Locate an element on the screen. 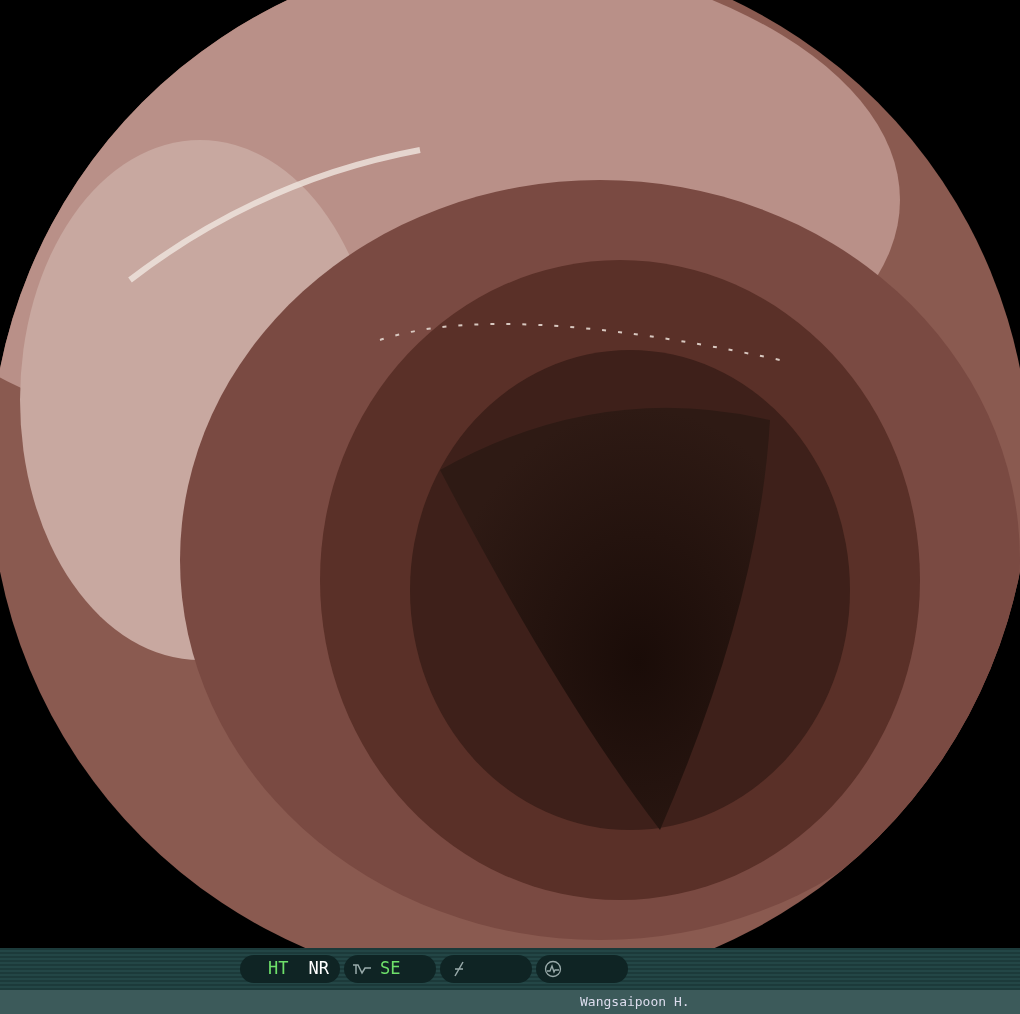 This screenshot has height=1014, width=1020. mode-indicator: HT is located at coordinates (278, 969).